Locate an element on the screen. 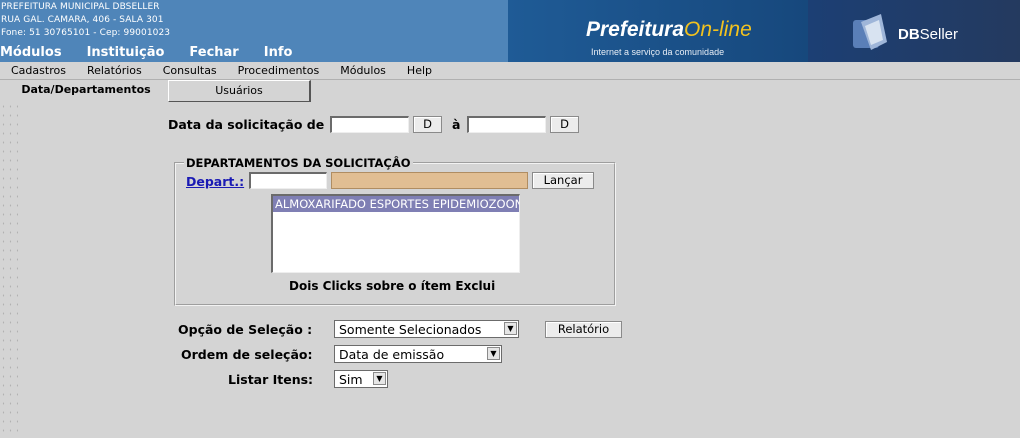 The image size is (1020, 438). departments-legend: DEPARTAMENTOS DA SOLICITAÇÂO is located at coordinates (298, 163).